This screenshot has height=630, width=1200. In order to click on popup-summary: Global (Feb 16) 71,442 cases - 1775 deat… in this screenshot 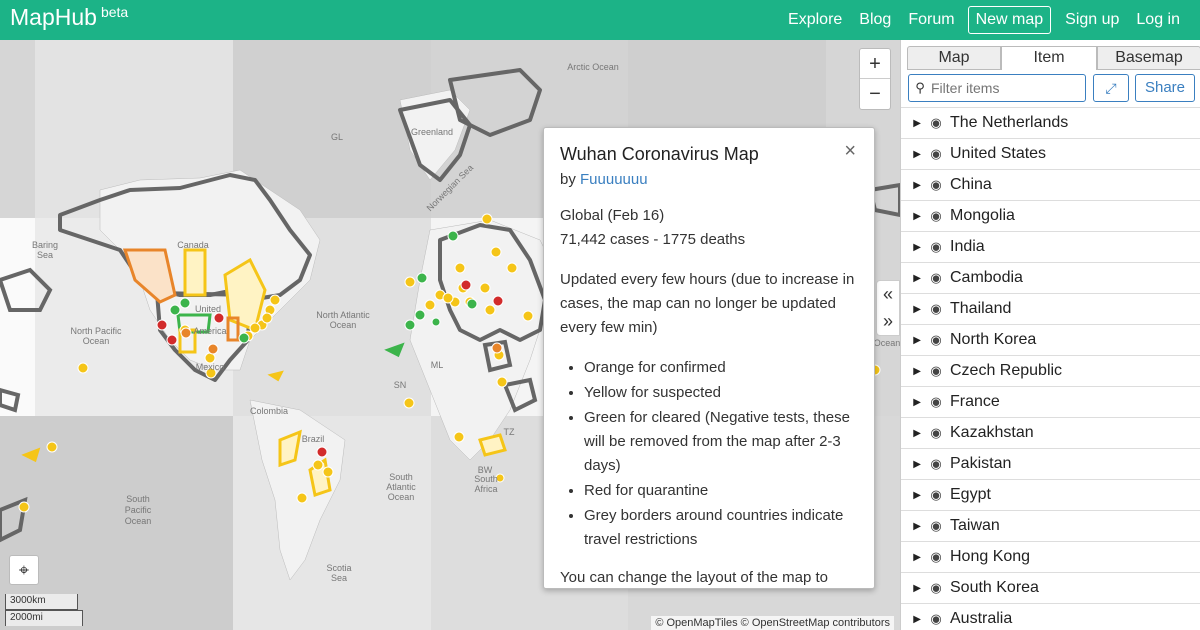, I will do `click(653, 227)`.